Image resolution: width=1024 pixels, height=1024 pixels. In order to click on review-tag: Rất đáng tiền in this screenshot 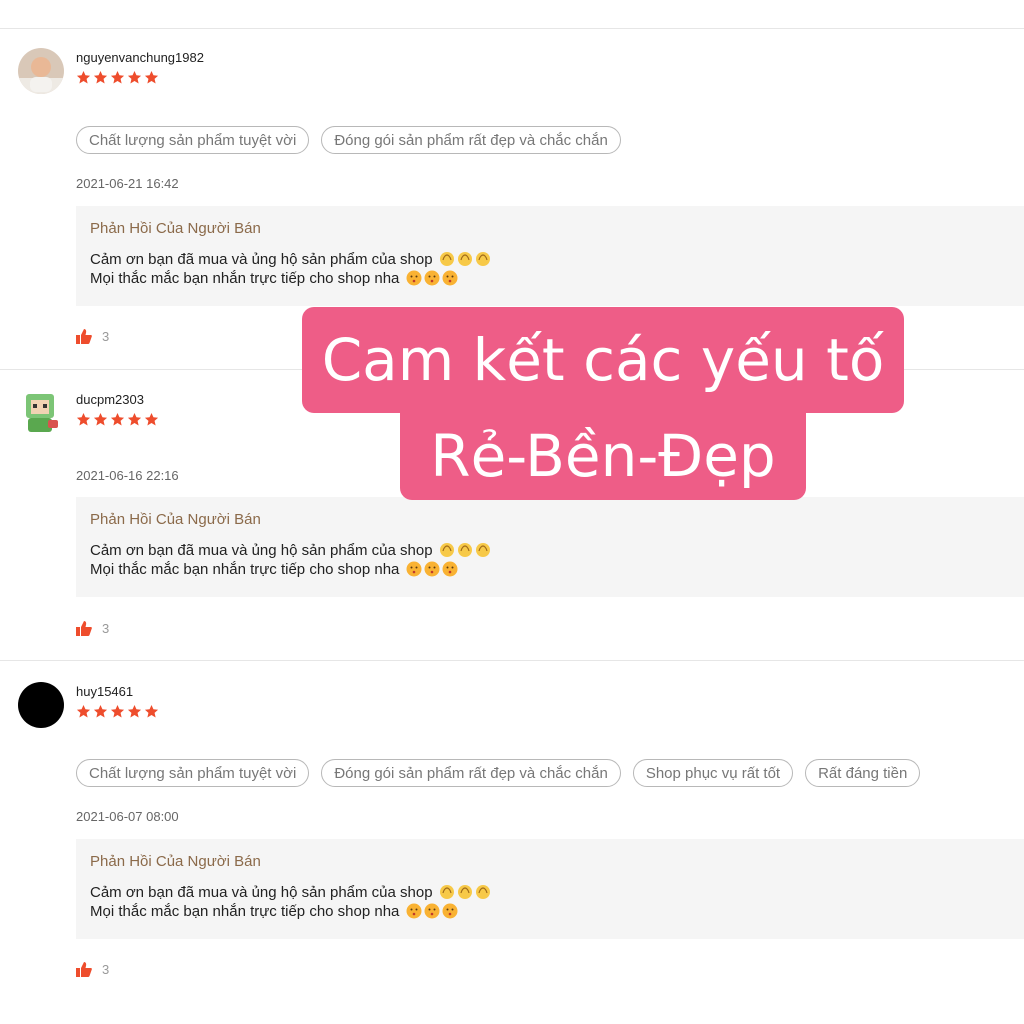, I will do `click(863, 773)`.